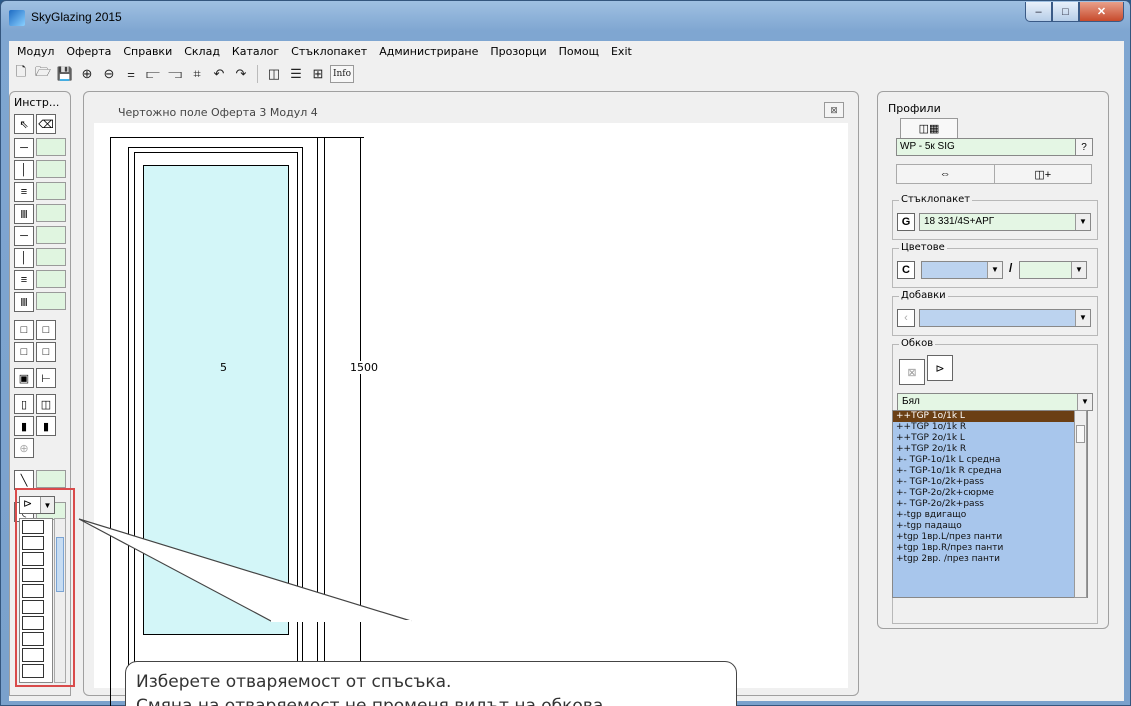 Image resolution: width=1131 pixels, height=706 pixels. I want to click on color-outside-select: ▼, so click(1053, 270).